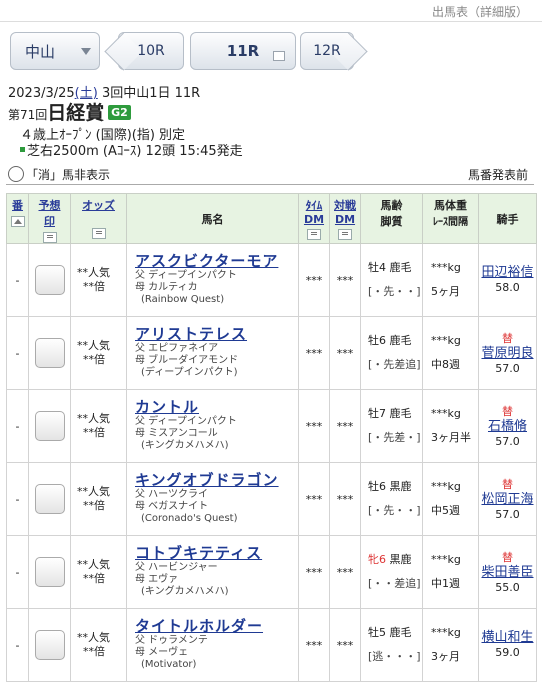 This screenshot has height=682, width=542. Describe the element at coordinates (394, 510) in the screenshot. I see `running-style: [・先・・]` at that location.